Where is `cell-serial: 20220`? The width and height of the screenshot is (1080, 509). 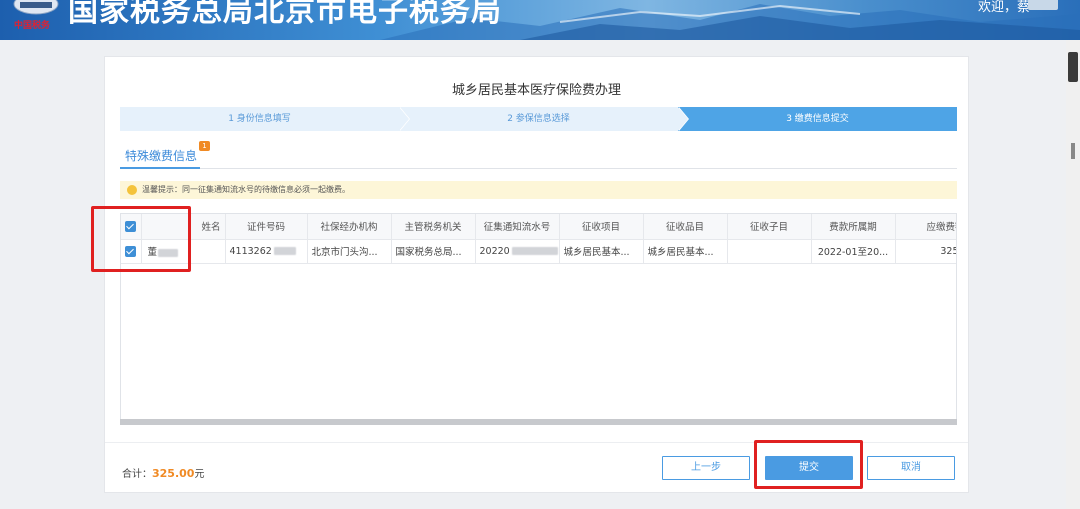
cell-serial: 20220 is located at coordinates (517, 251).